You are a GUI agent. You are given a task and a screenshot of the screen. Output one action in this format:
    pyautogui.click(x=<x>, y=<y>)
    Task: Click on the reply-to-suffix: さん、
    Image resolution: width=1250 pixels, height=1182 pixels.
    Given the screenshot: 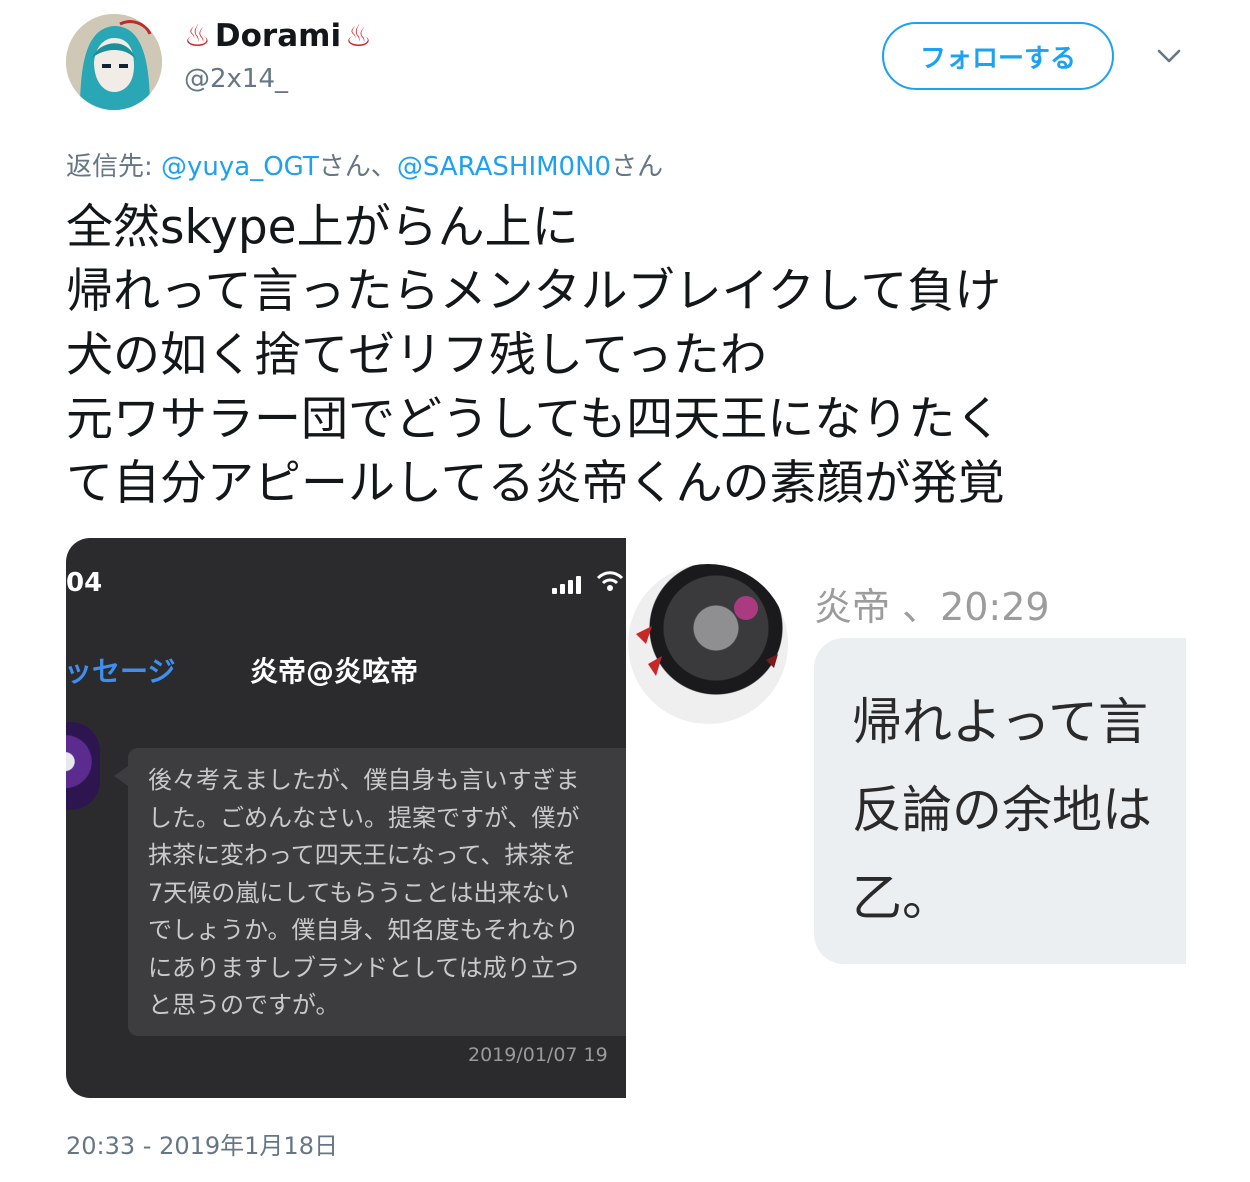 What is the action you would take?
    pyautogui.click(x=357, y=167)
    